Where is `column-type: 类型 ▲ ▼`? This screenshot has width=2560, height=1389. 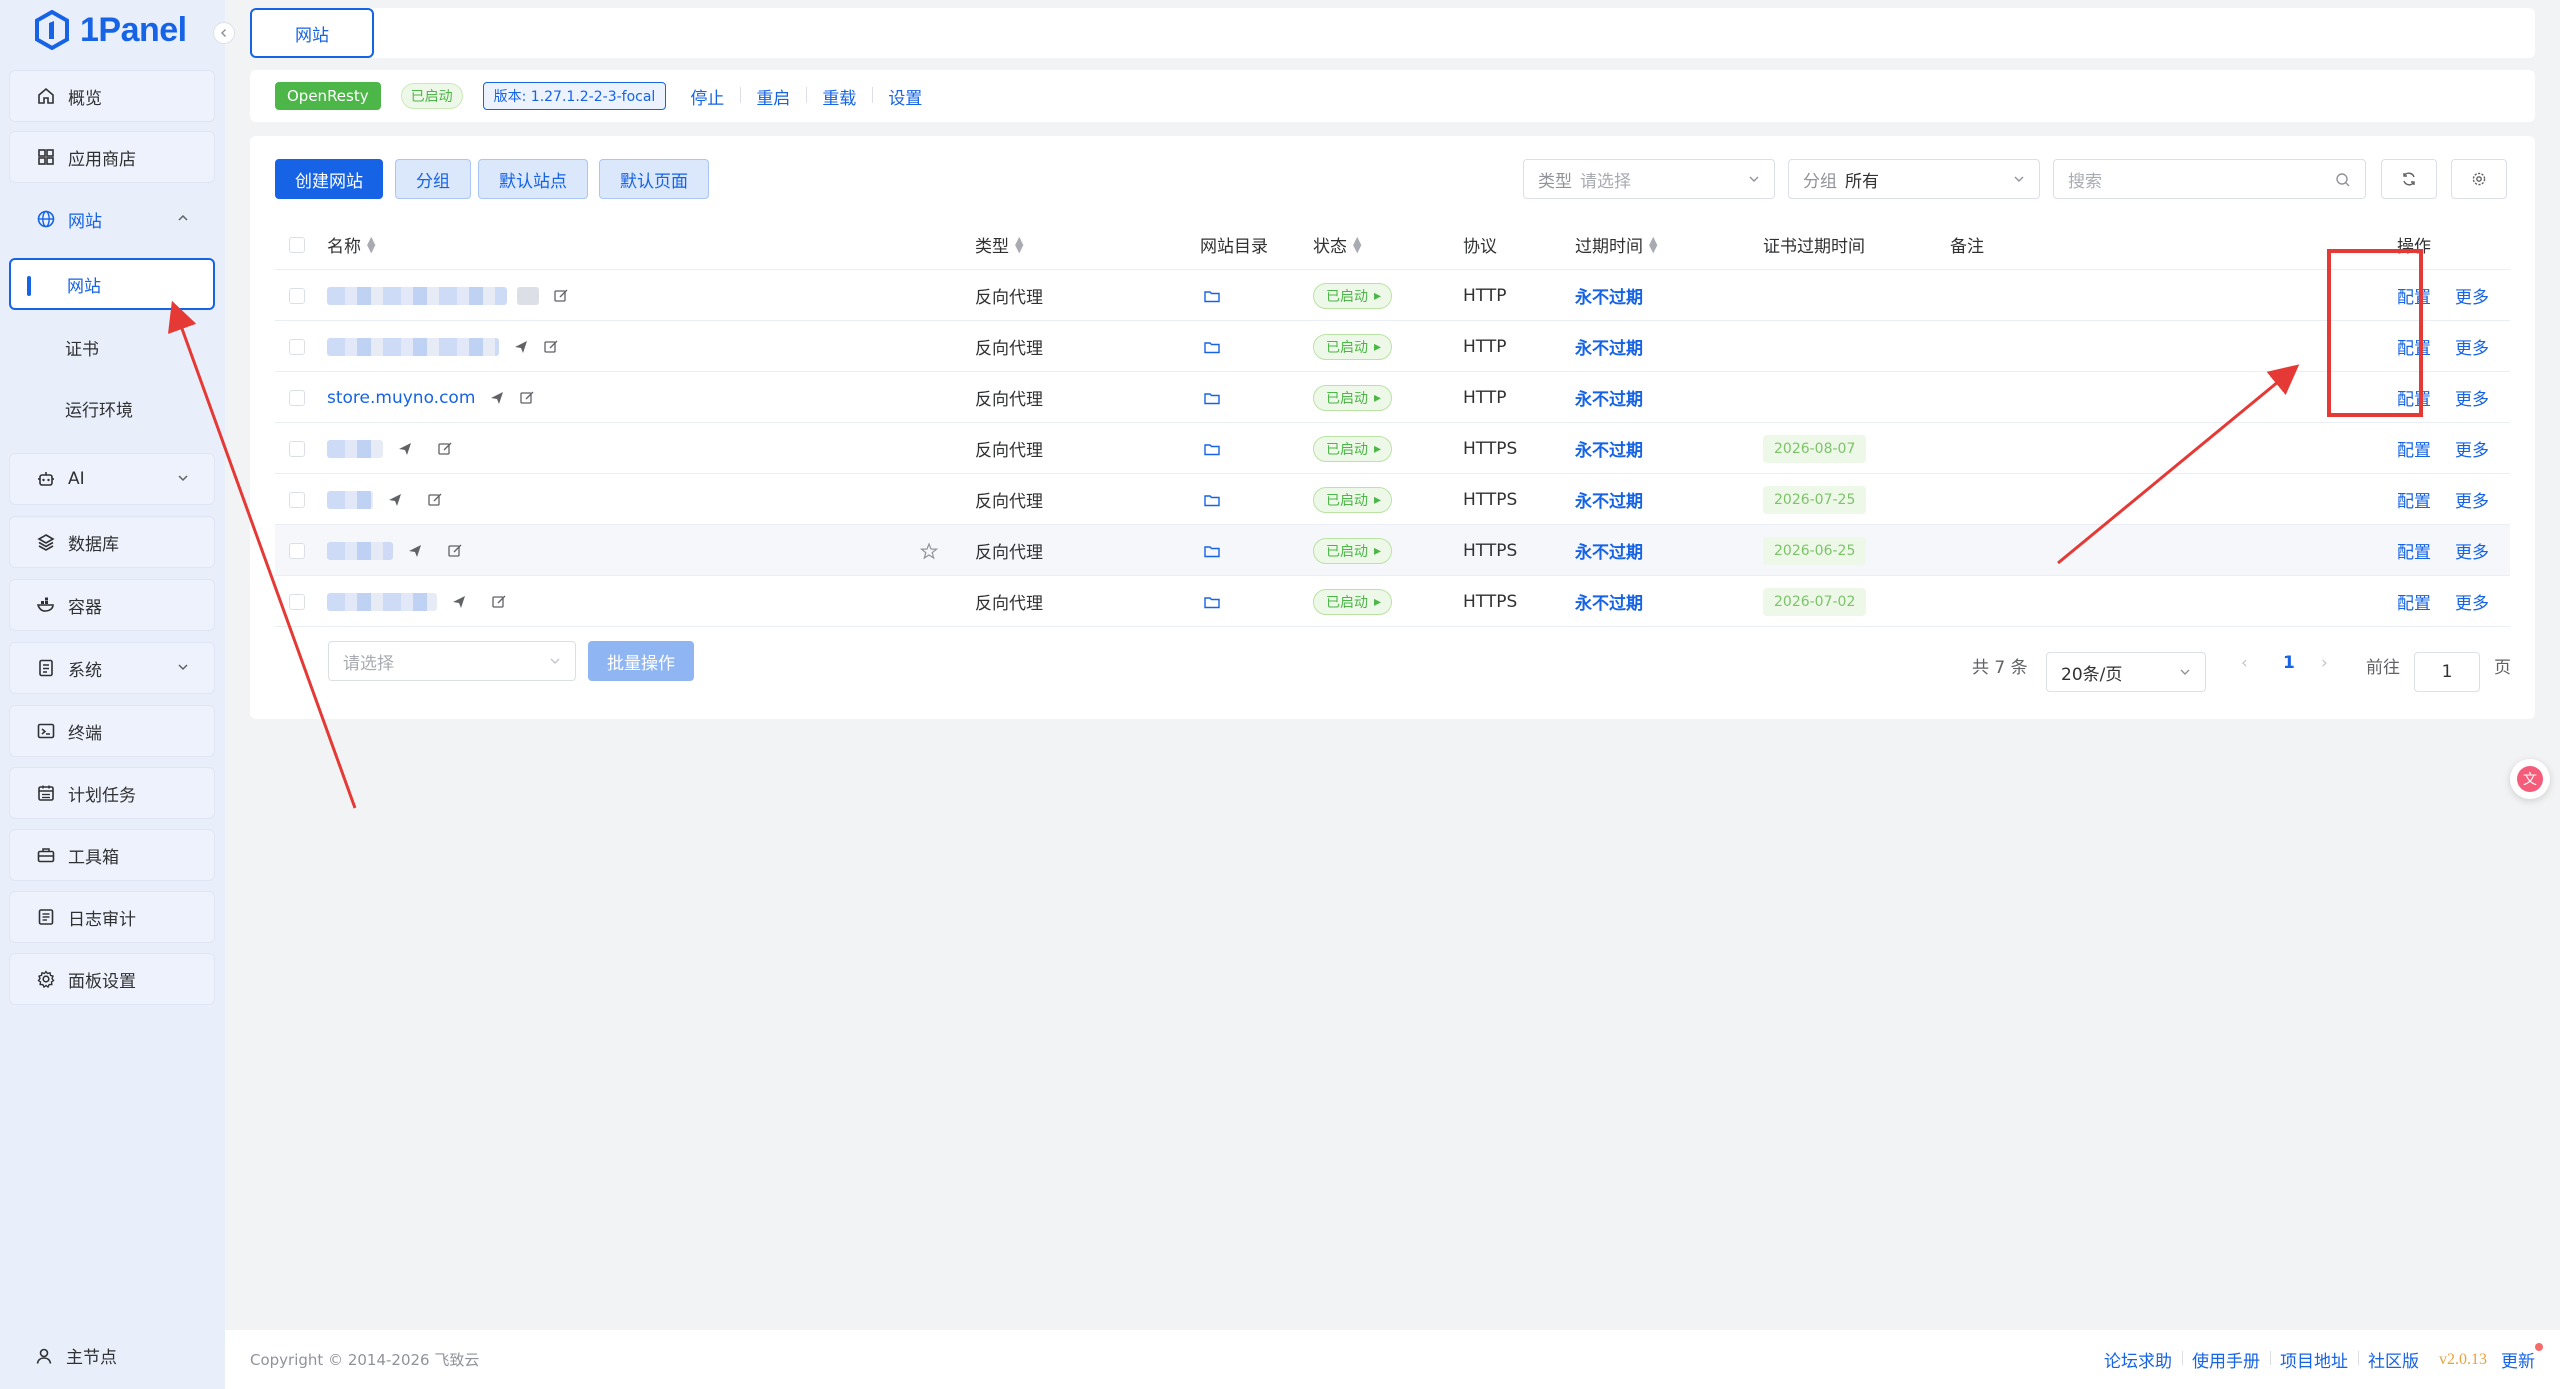
column-type: 类型 ▲ ▼ is located at coordinates (999, 244).